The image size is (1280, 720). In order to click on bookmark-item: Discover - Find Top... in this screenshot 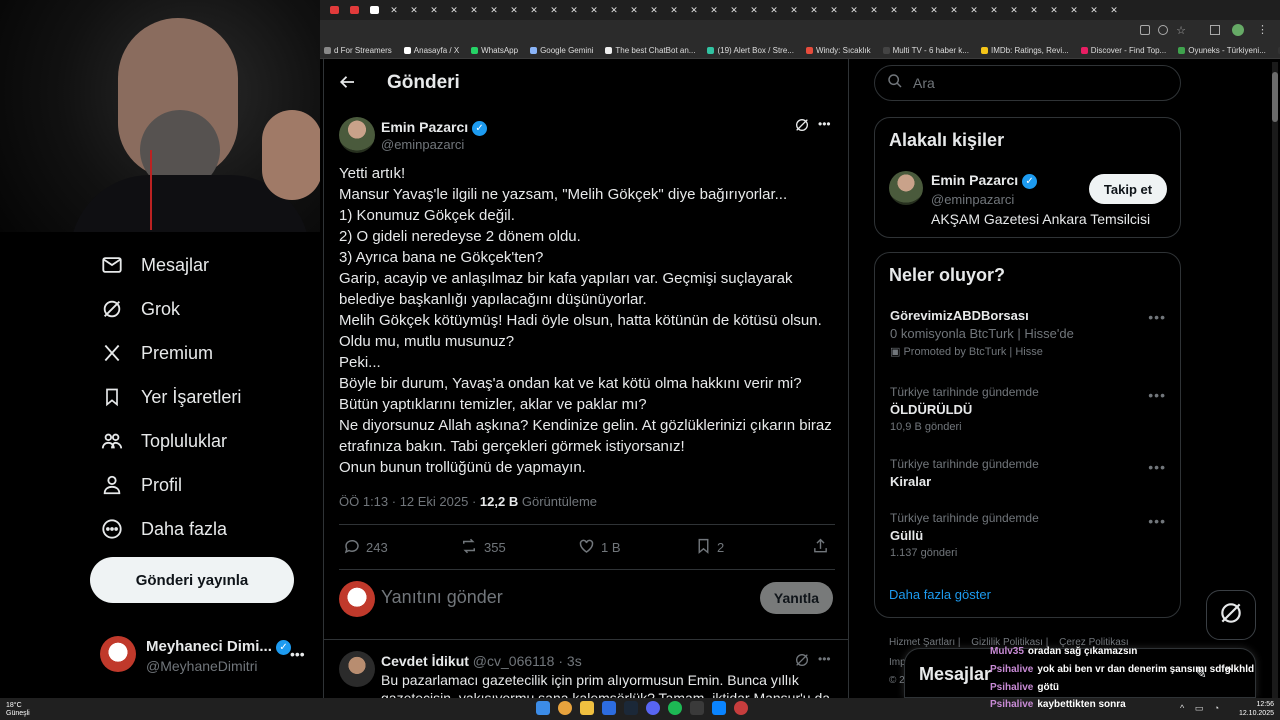, I will do `click(1123, 50)`.